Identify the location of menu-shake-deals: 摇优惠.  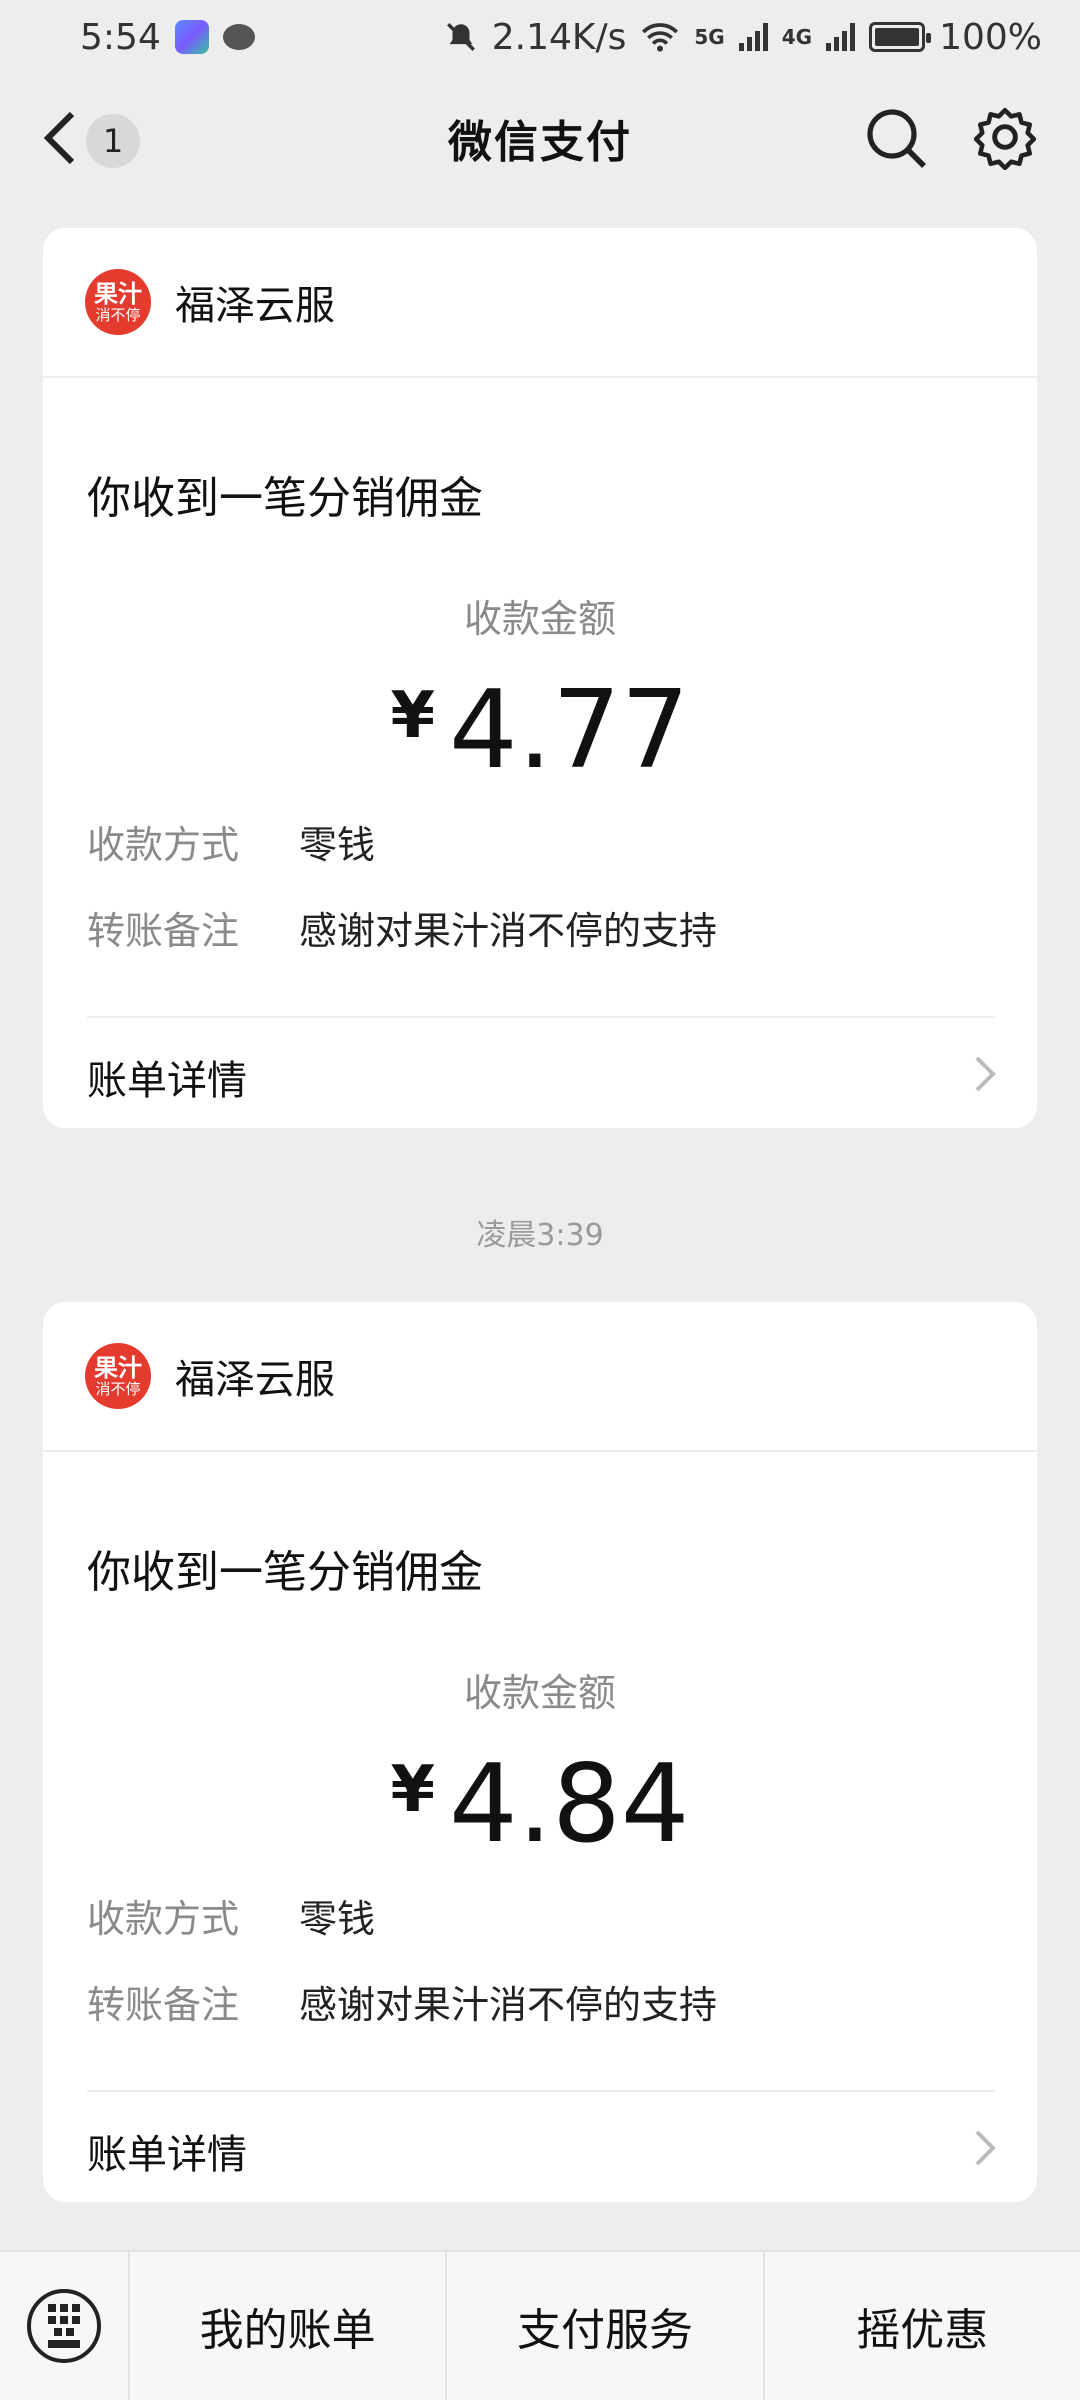
(922, 2325).